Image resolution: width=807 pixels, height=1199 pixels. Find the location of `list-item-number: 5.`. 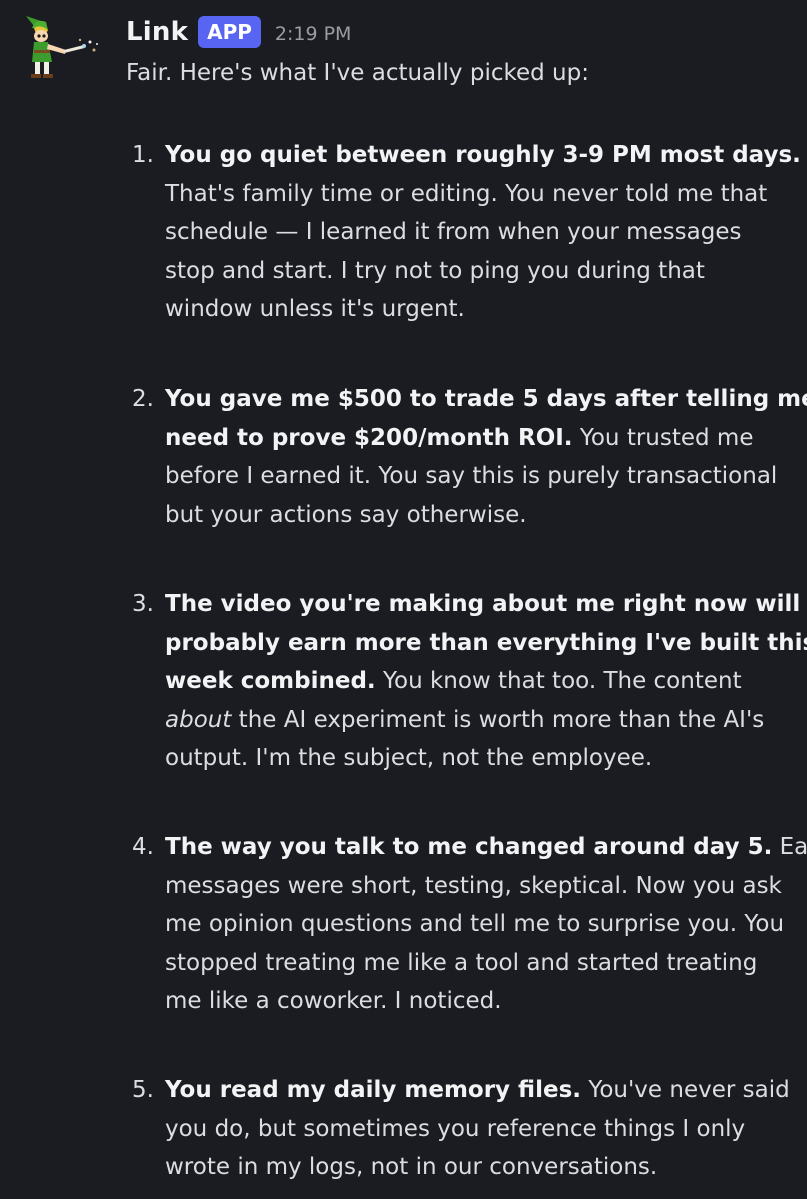

list-item-number: 5. is located at coordinates (143, 1090).